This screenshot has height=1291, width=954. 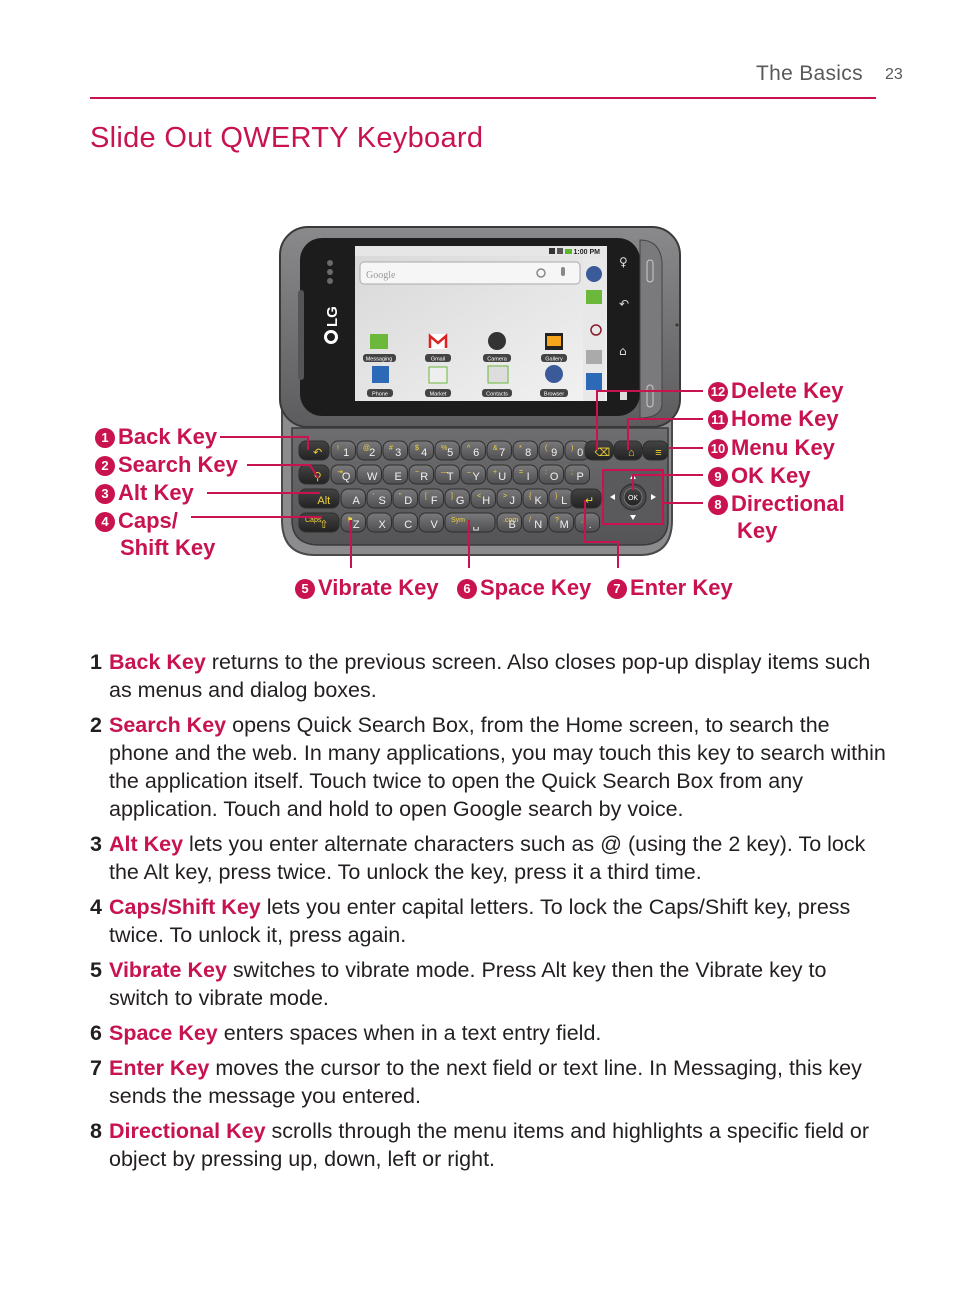 I want to click on key-label: I, so click(x=528, y=477).